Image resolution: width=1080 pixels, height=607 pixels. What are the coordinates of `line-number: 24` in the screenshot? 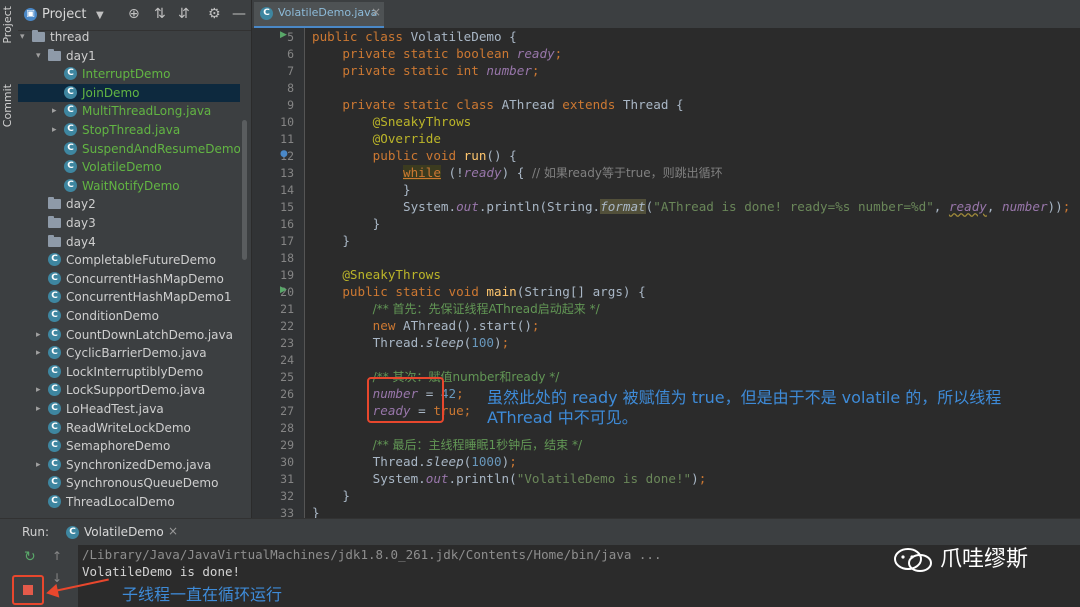 It's located at (287, 360).